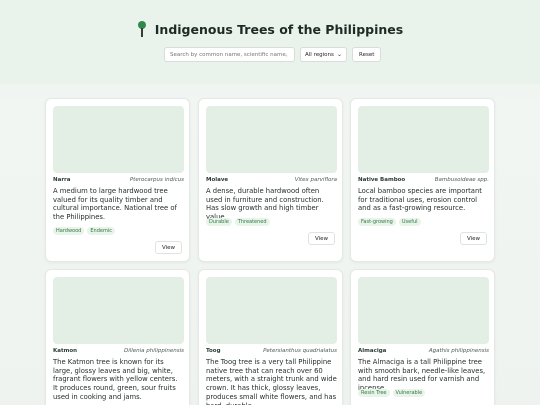 This screenshot has height=405, width=540. What do you see at coordinates (372, 351) in the screenshot?
I see `common-name: Almaciga` at bounding box center [372, 351].